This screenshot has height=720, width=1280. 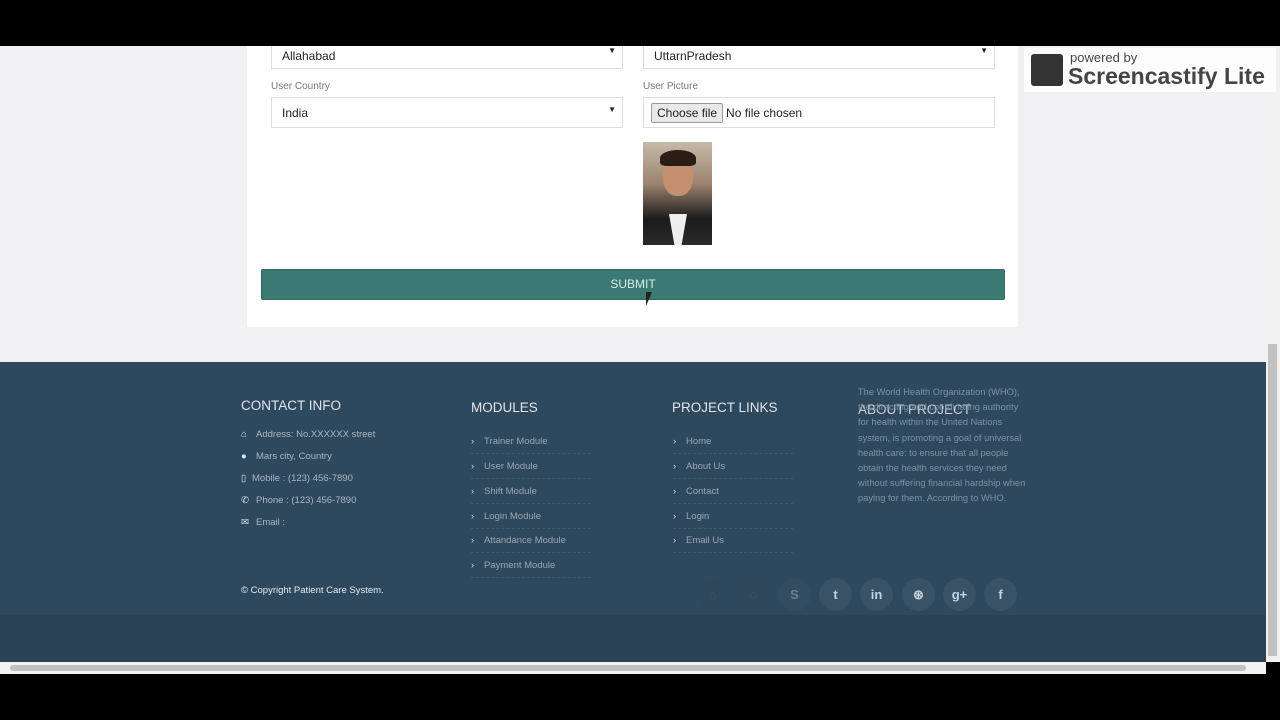 What do you see at coordinates (263, 522) in the screenshot?
I see `contact-email: ✉ Email :` at bounding box center [263, 522].